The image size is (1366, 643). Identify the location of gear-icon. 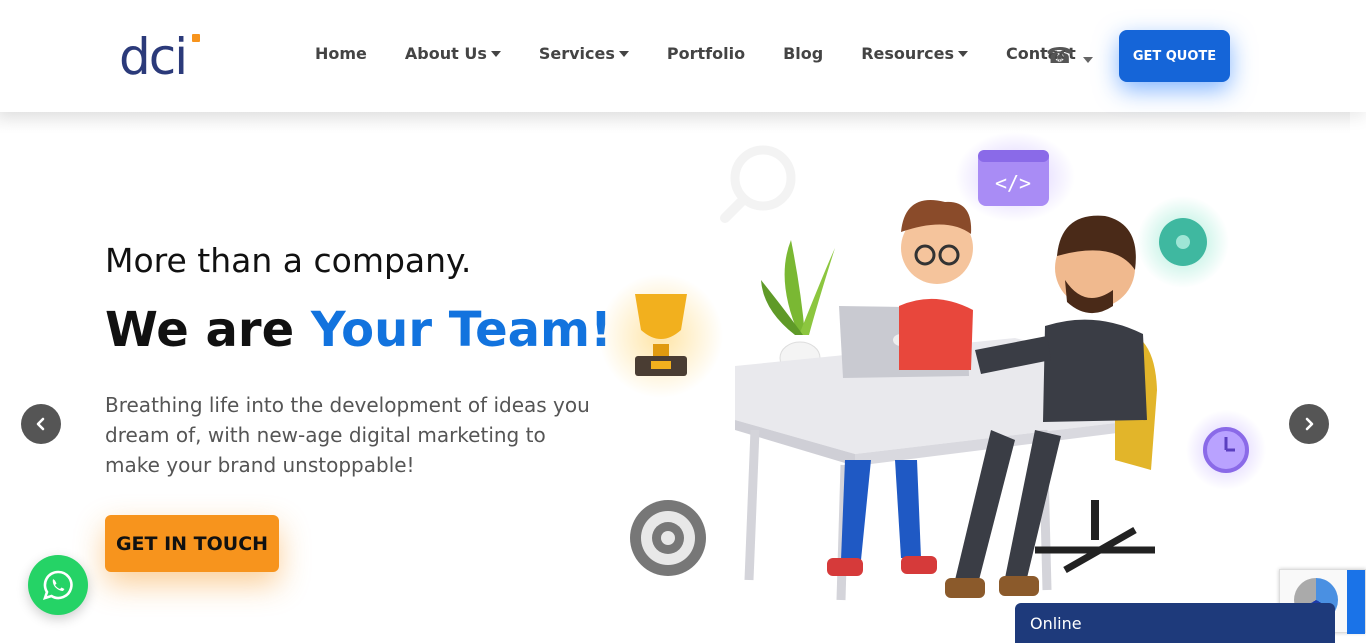
(1183, 242).